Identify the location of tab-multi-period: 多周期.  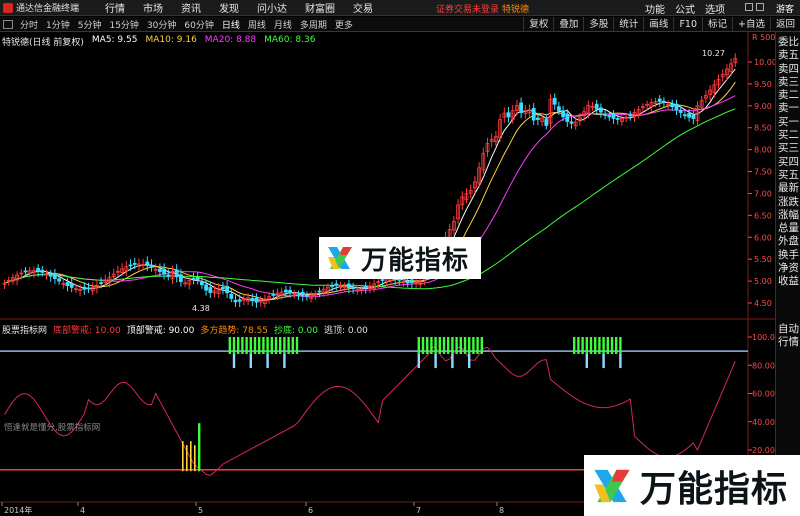
(313, 24).